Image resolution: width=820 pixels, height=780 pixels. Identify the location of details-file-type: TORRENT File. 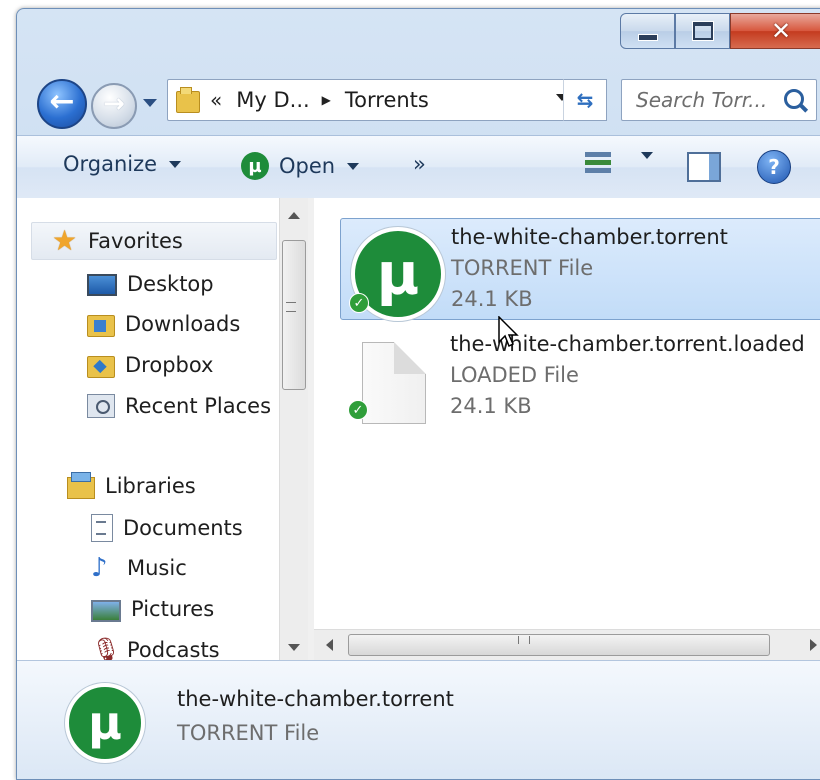
(248, 733).